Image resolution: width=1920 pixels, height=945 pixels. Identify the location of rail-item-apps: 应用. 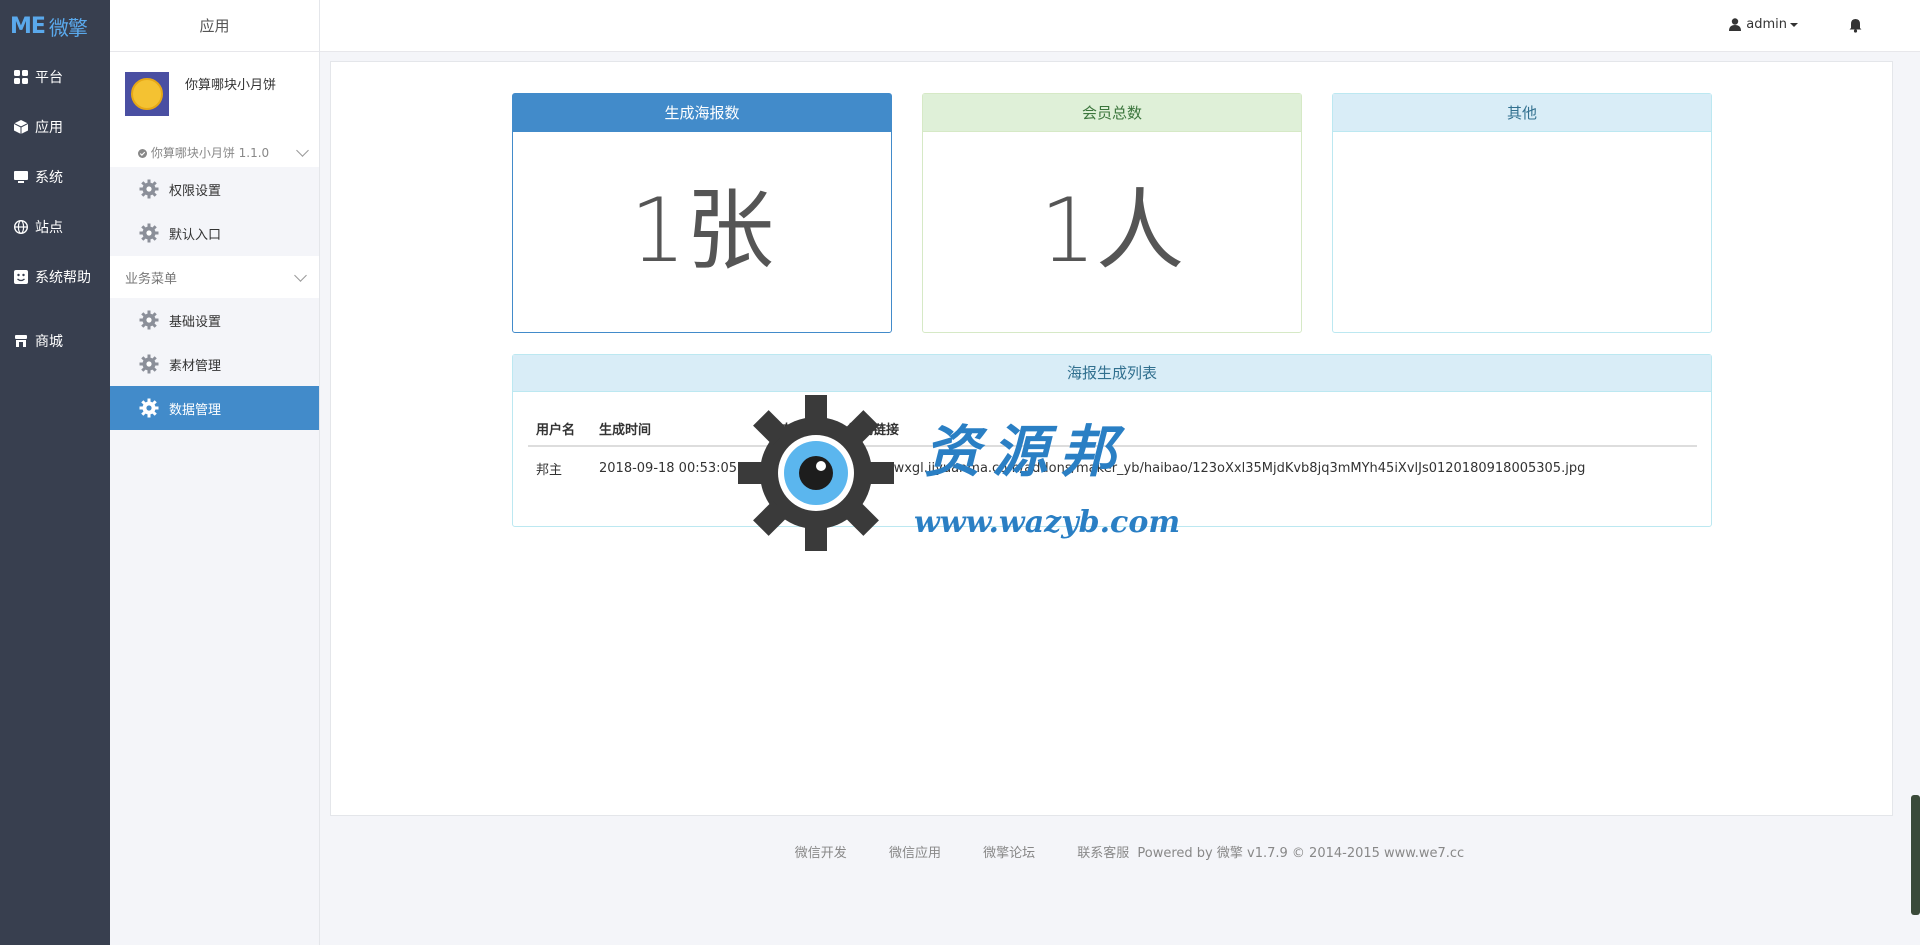
(55, 127).